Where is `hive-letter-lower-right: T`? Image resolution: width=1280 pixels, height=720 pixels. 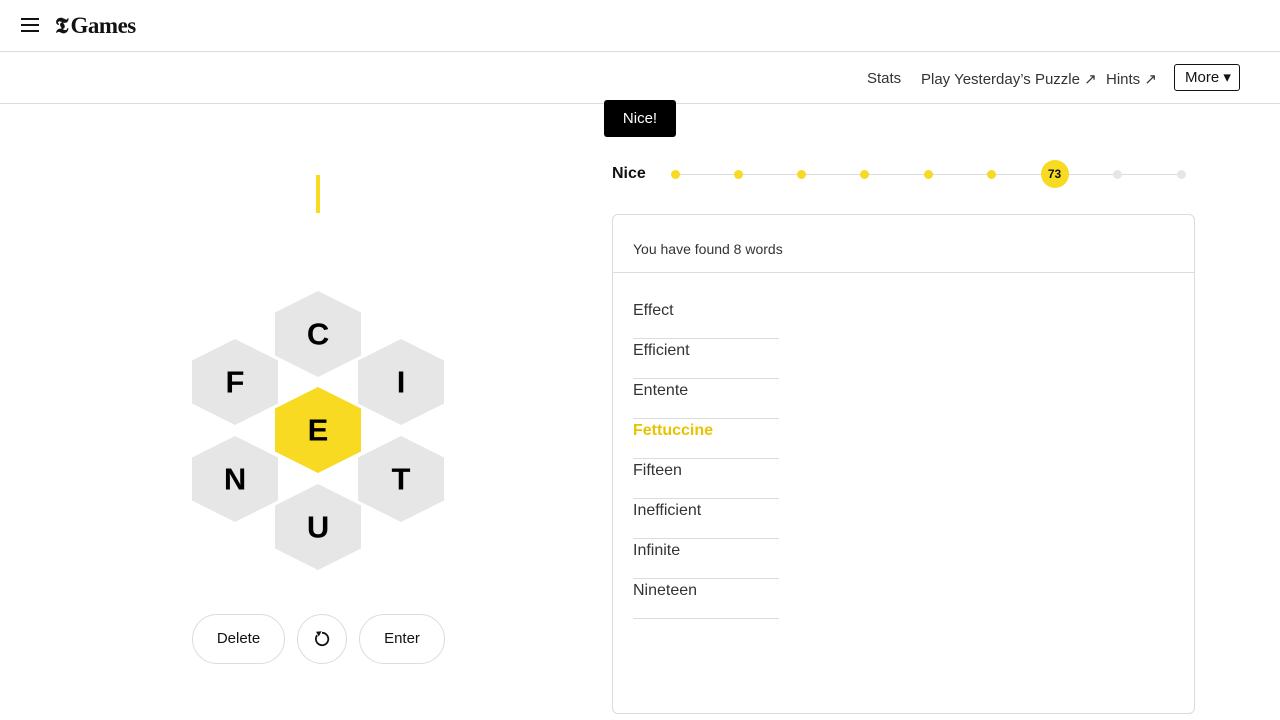 hive-letter-lower-right: T is located at coordinates (401, 479).